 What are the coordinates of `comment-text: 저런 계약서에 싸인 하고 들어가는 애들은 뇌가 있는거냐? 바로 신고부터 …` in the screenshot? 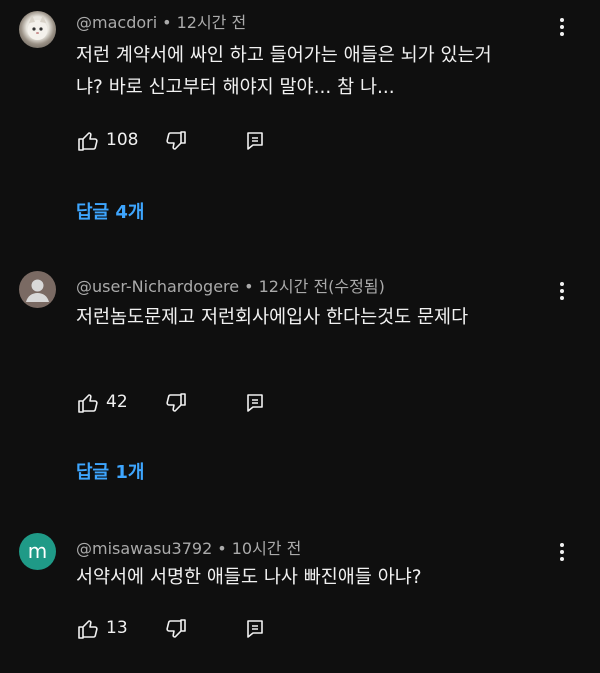 It's located at (284, 71).